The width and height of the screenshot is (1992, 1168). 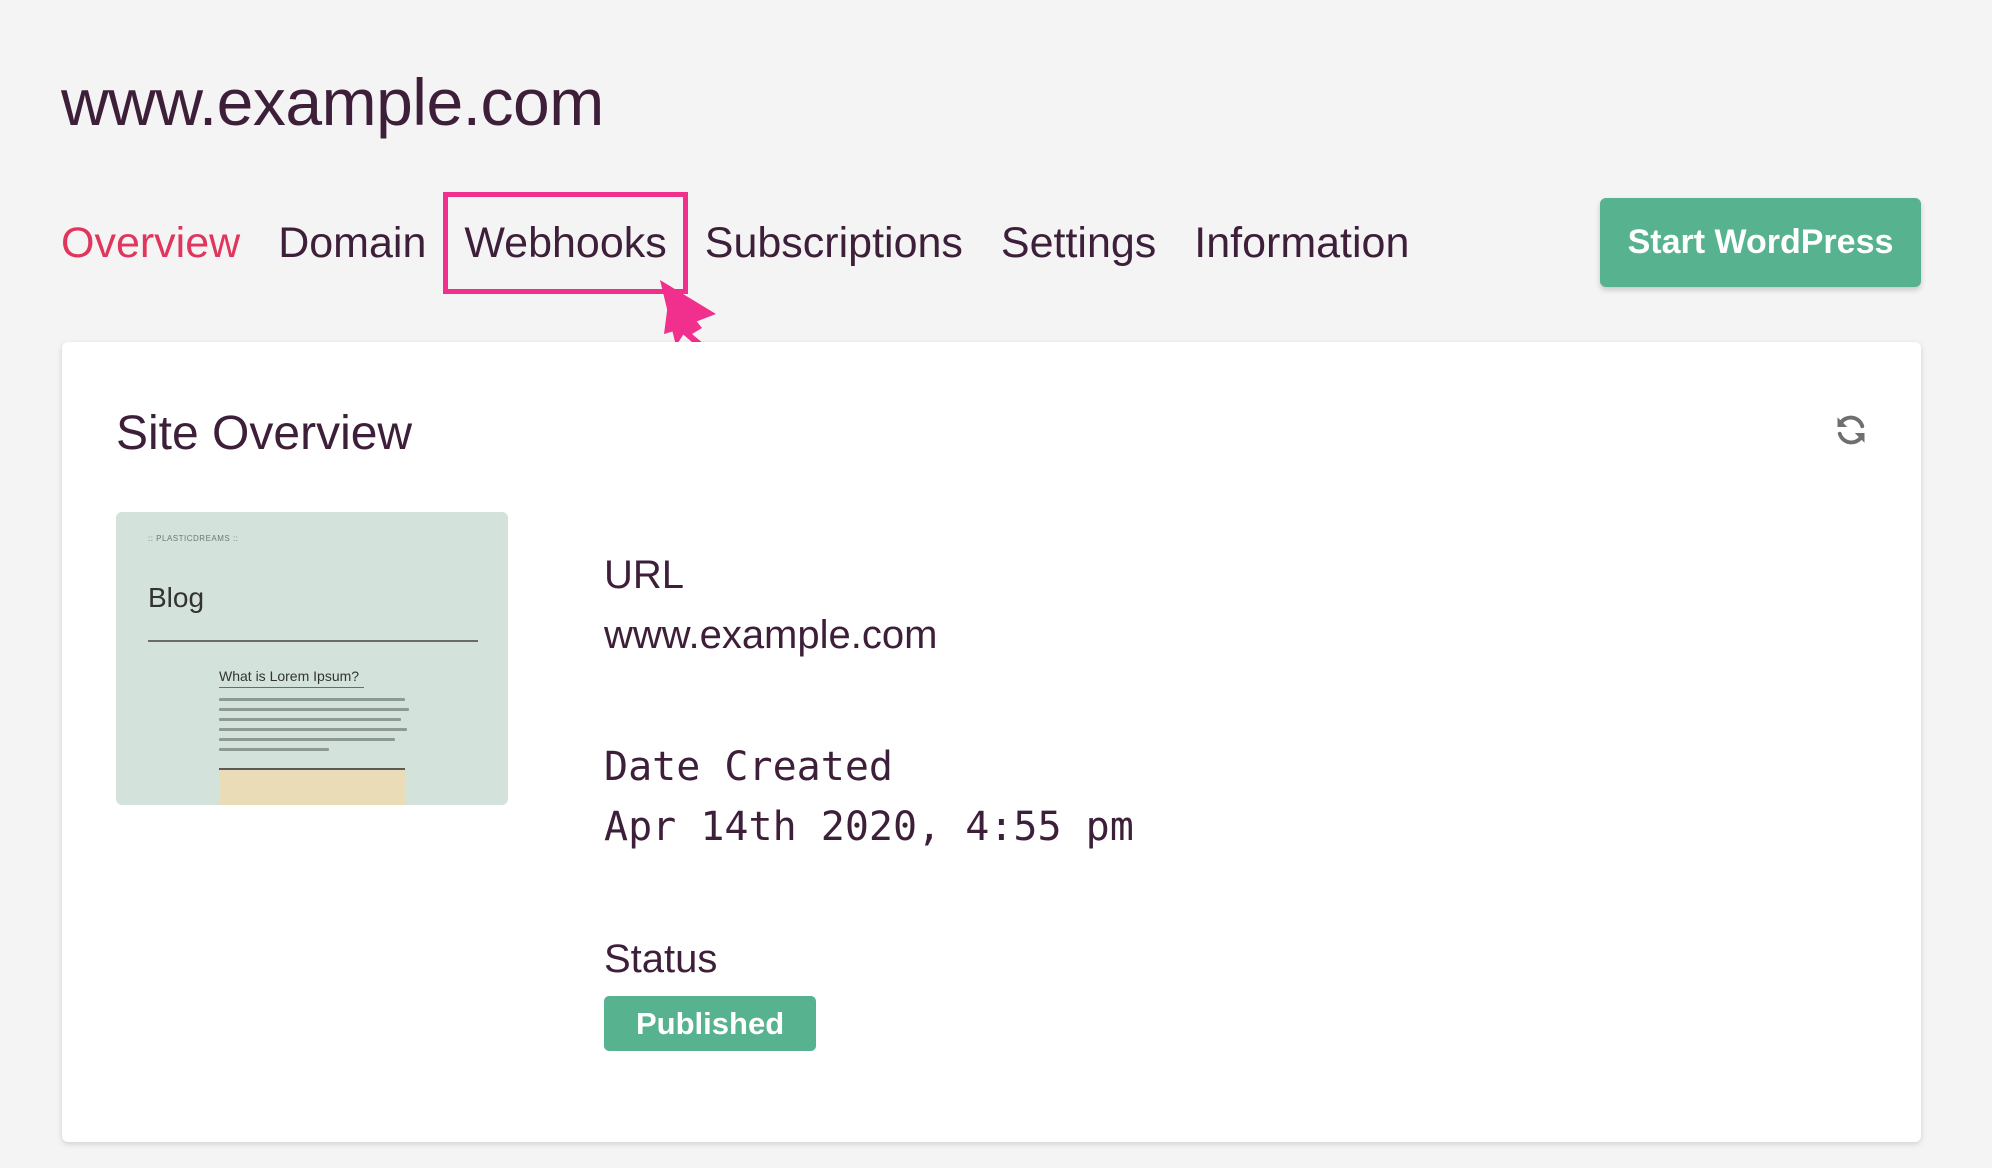 I want to click on card-title: Site Overview, so click(x=264, y=433).